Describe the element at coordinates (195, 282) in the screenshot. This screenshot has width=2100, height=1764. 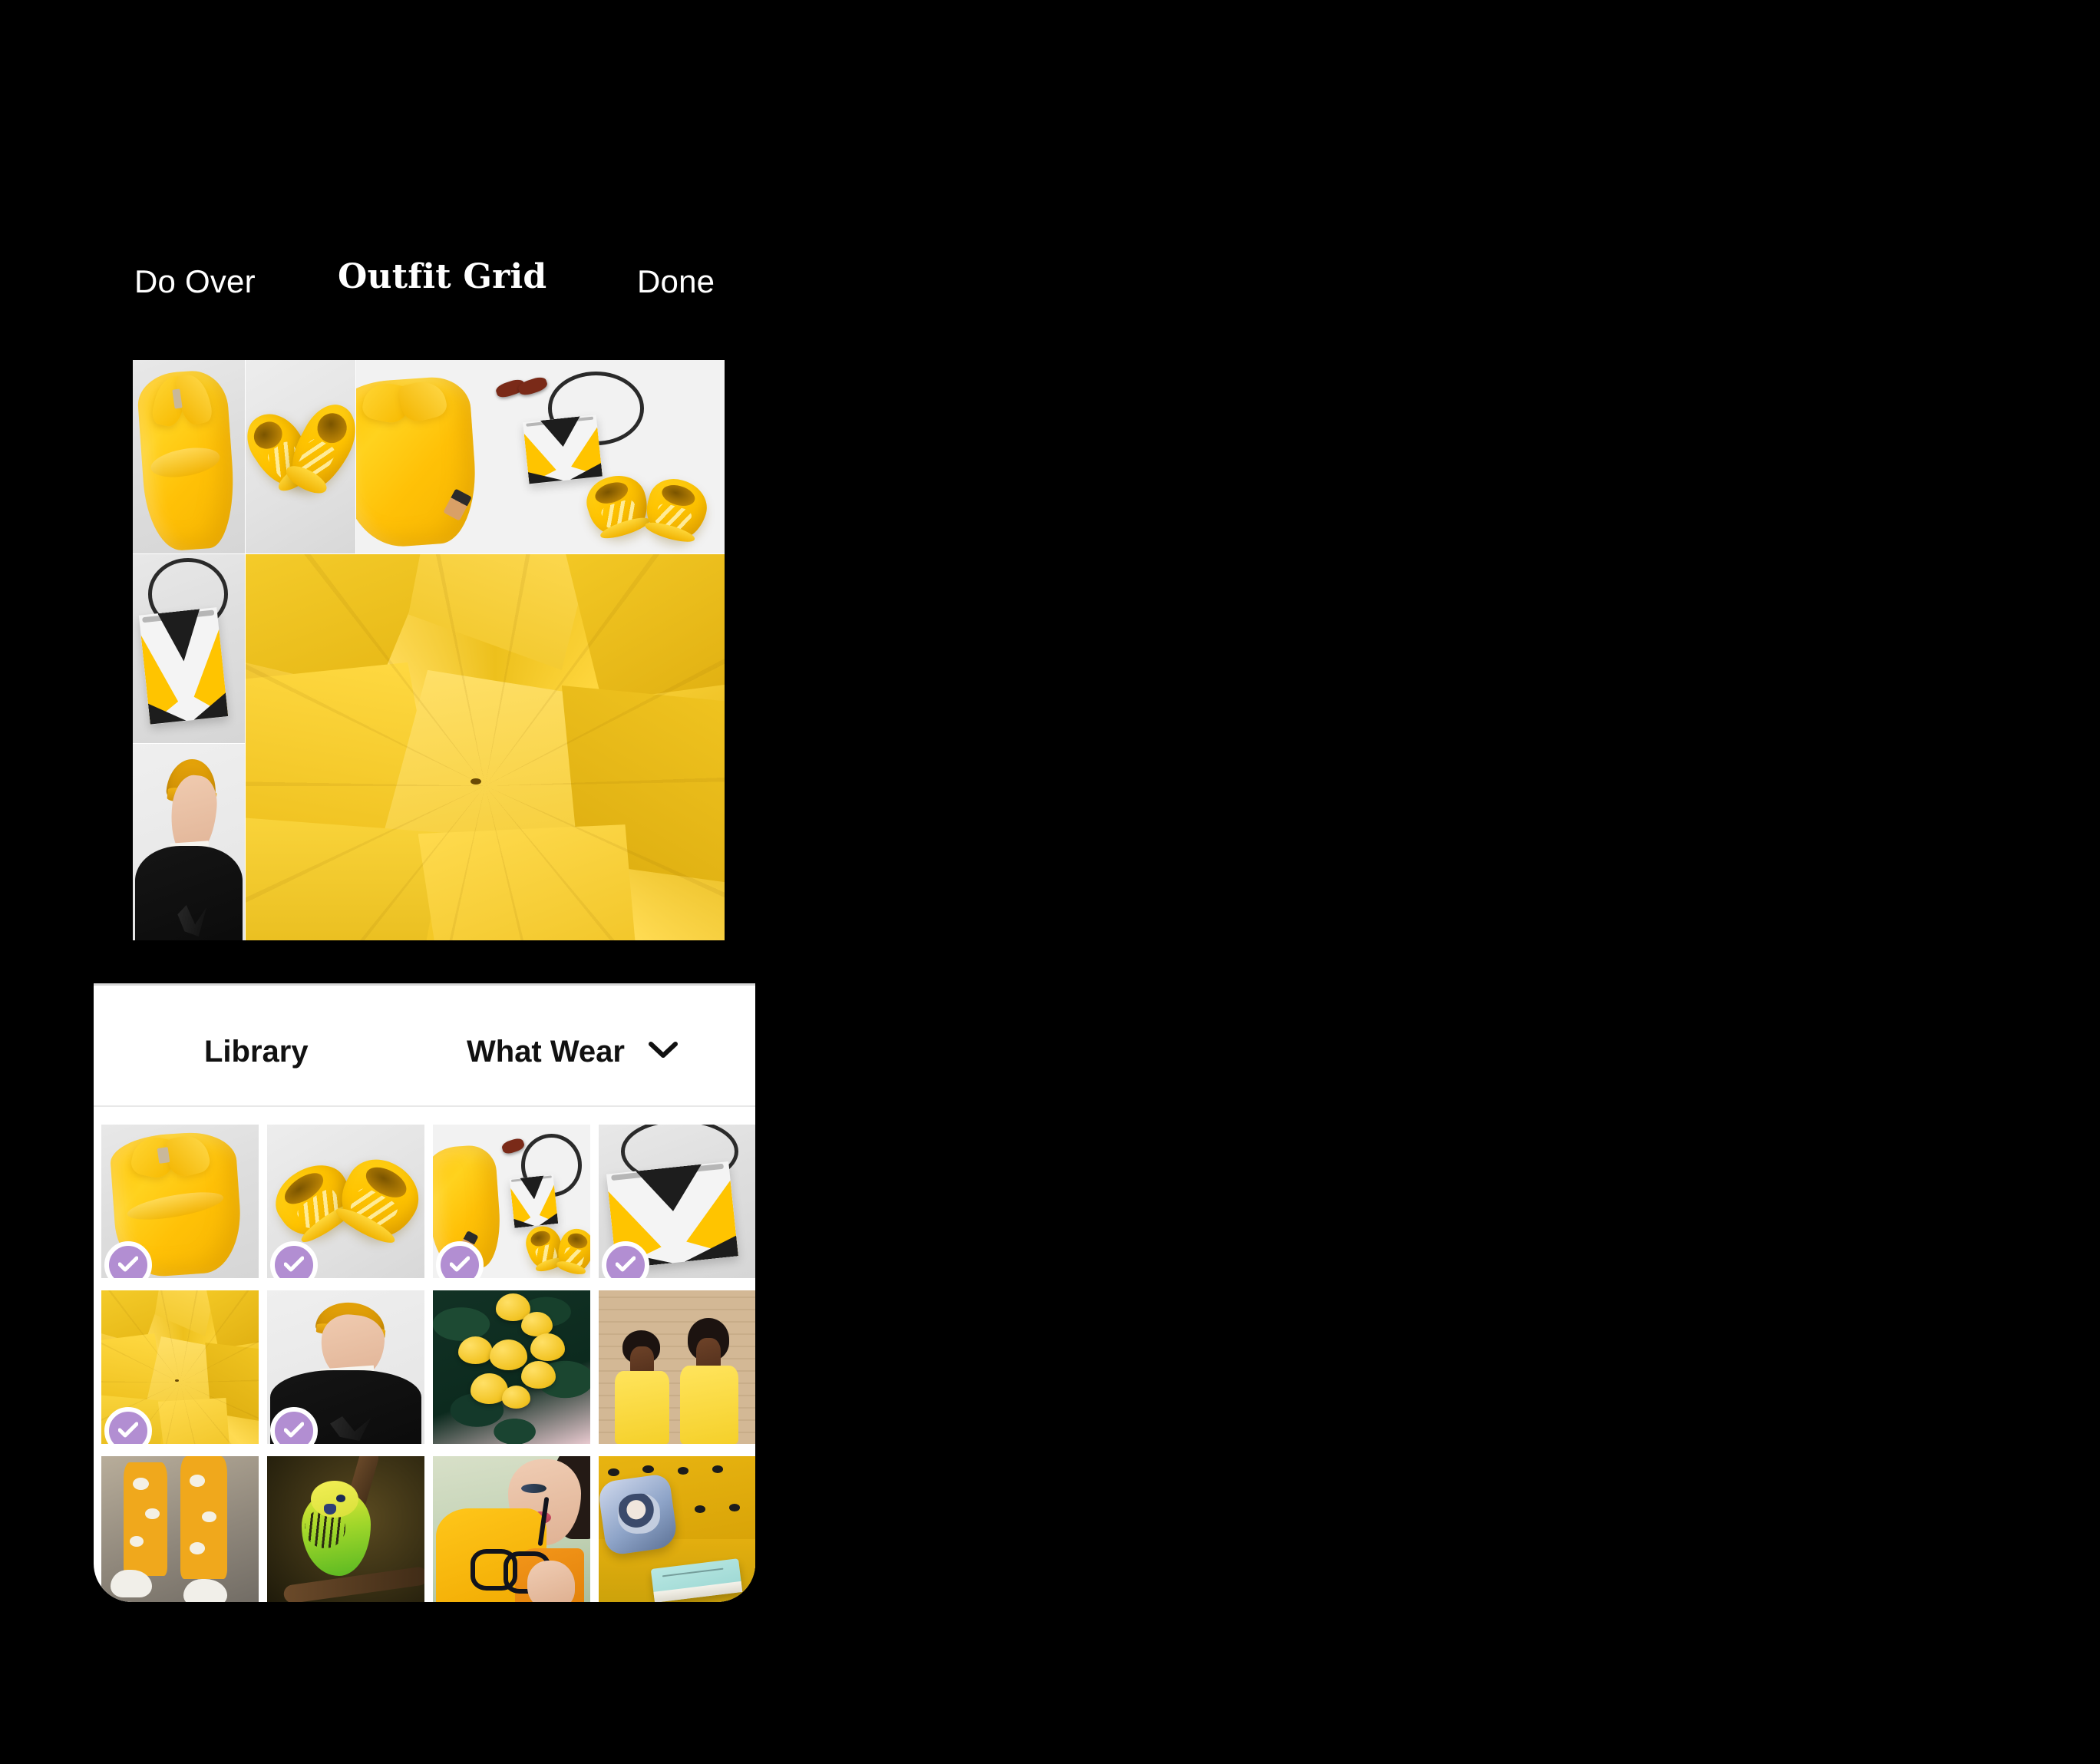
I see `do-over-button: Do Over` at that location.